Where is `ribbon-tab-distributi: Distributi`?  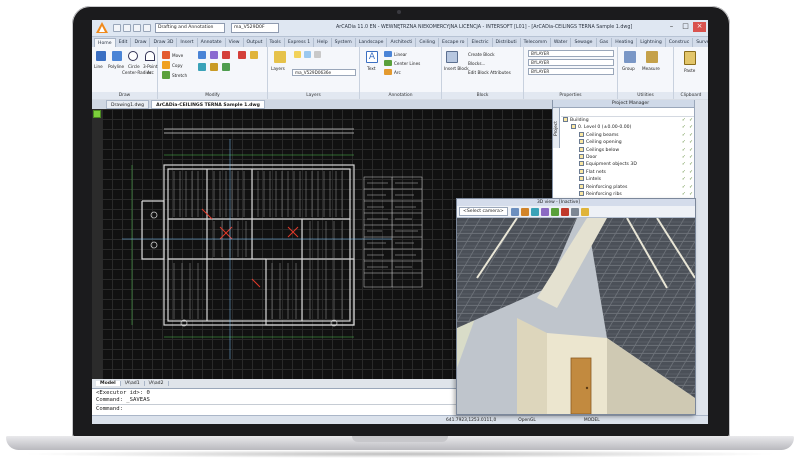
ribbon-tab-distributi: Distributi is located at coordinates (507, 42).